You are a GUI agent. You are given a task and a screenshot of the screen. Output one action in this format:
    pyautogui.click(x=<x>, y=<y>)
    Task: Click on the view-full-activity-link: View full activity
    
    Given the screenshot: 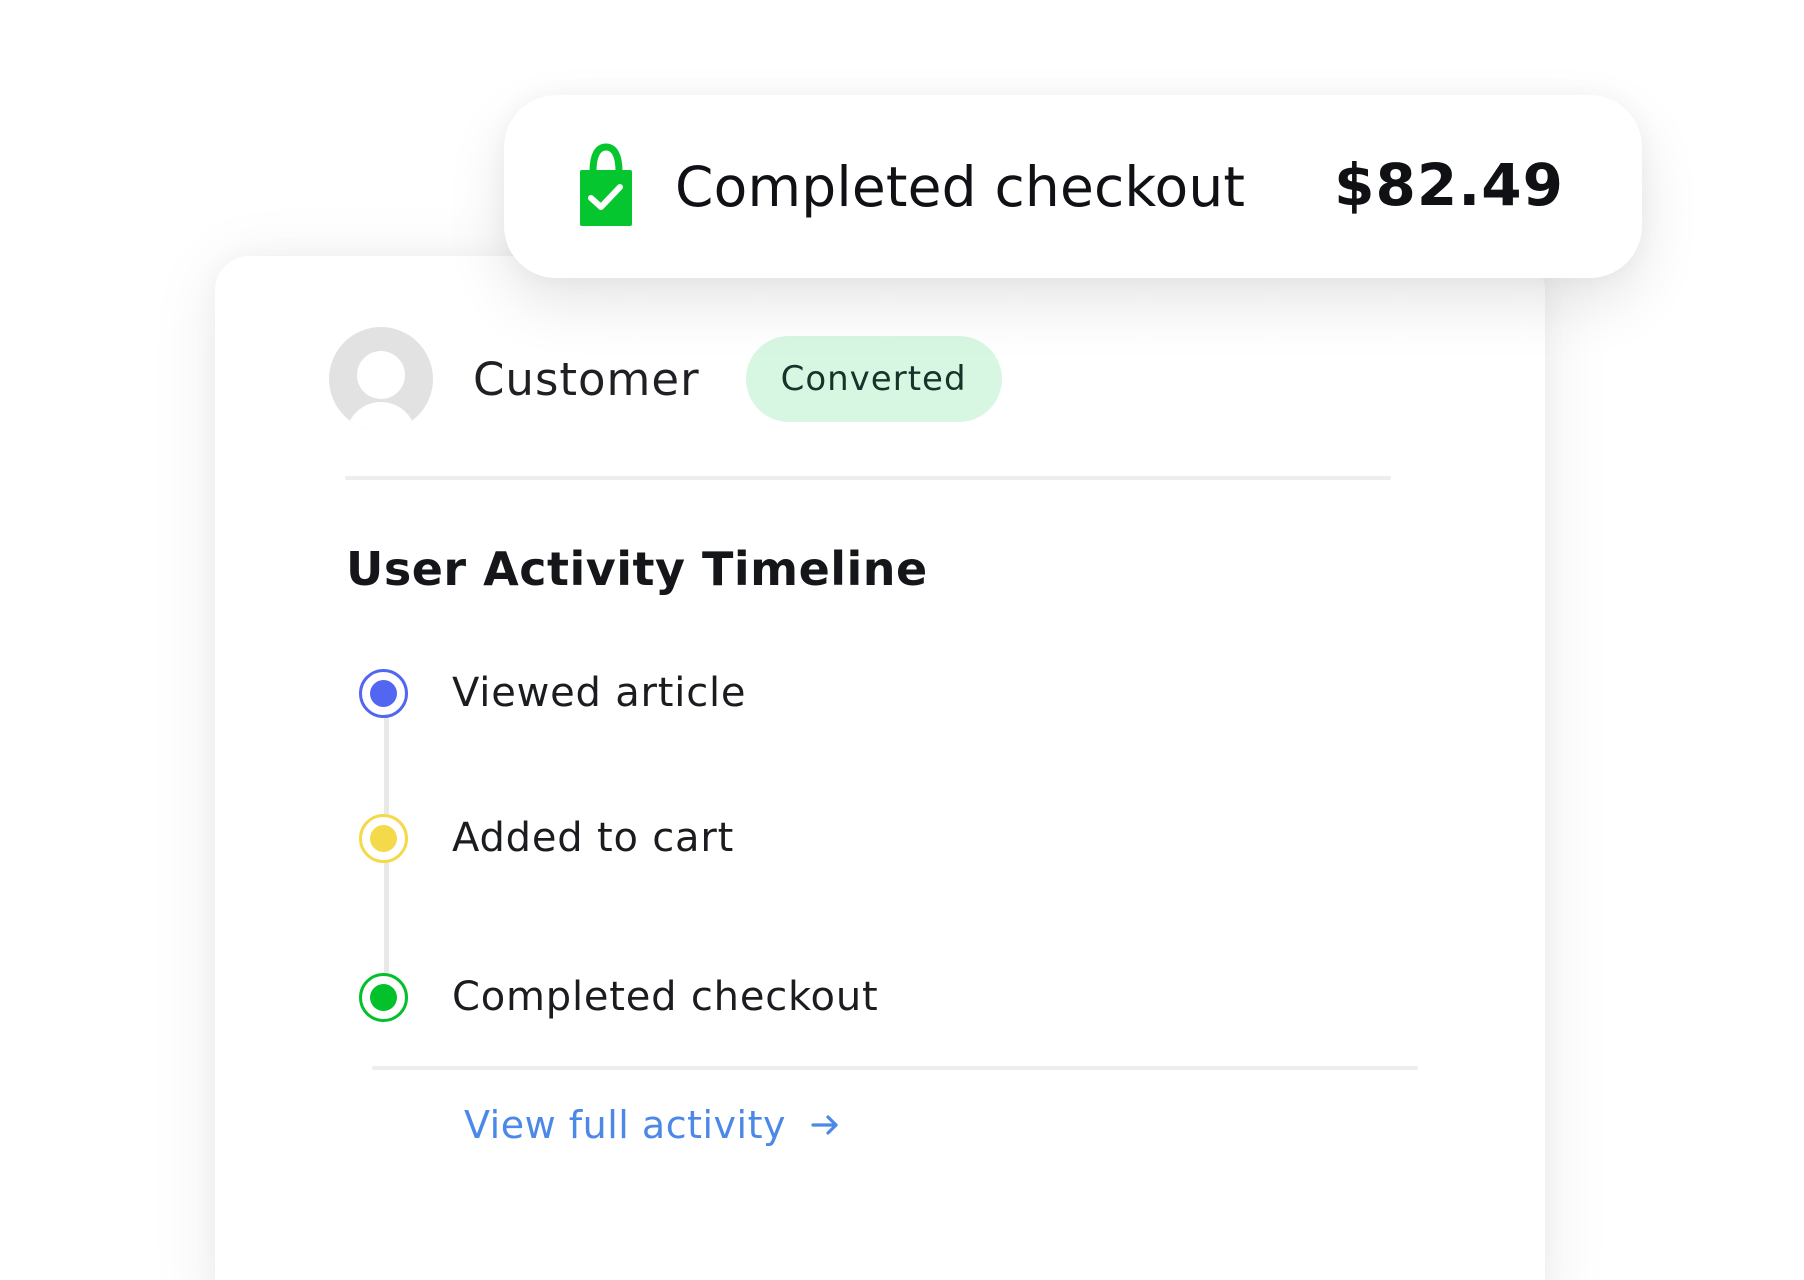 What is the action you would take?
    pyautogui.click(x=653, y=1125)
    